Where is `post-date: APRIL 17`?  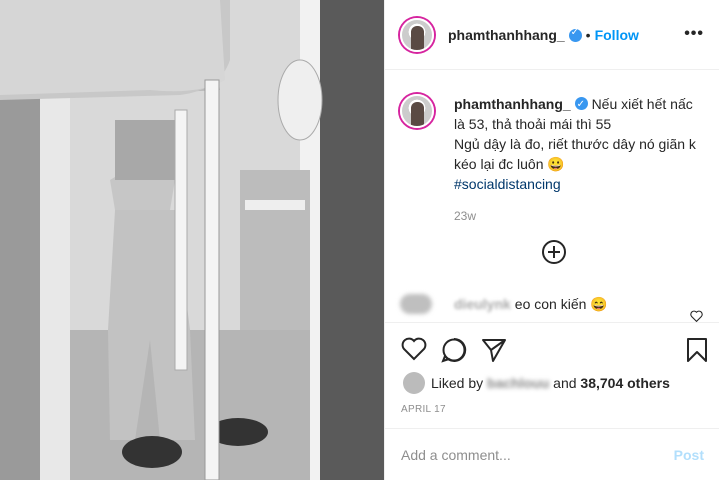 post-date: APRIL 17 is located at coordinates (423, 409).